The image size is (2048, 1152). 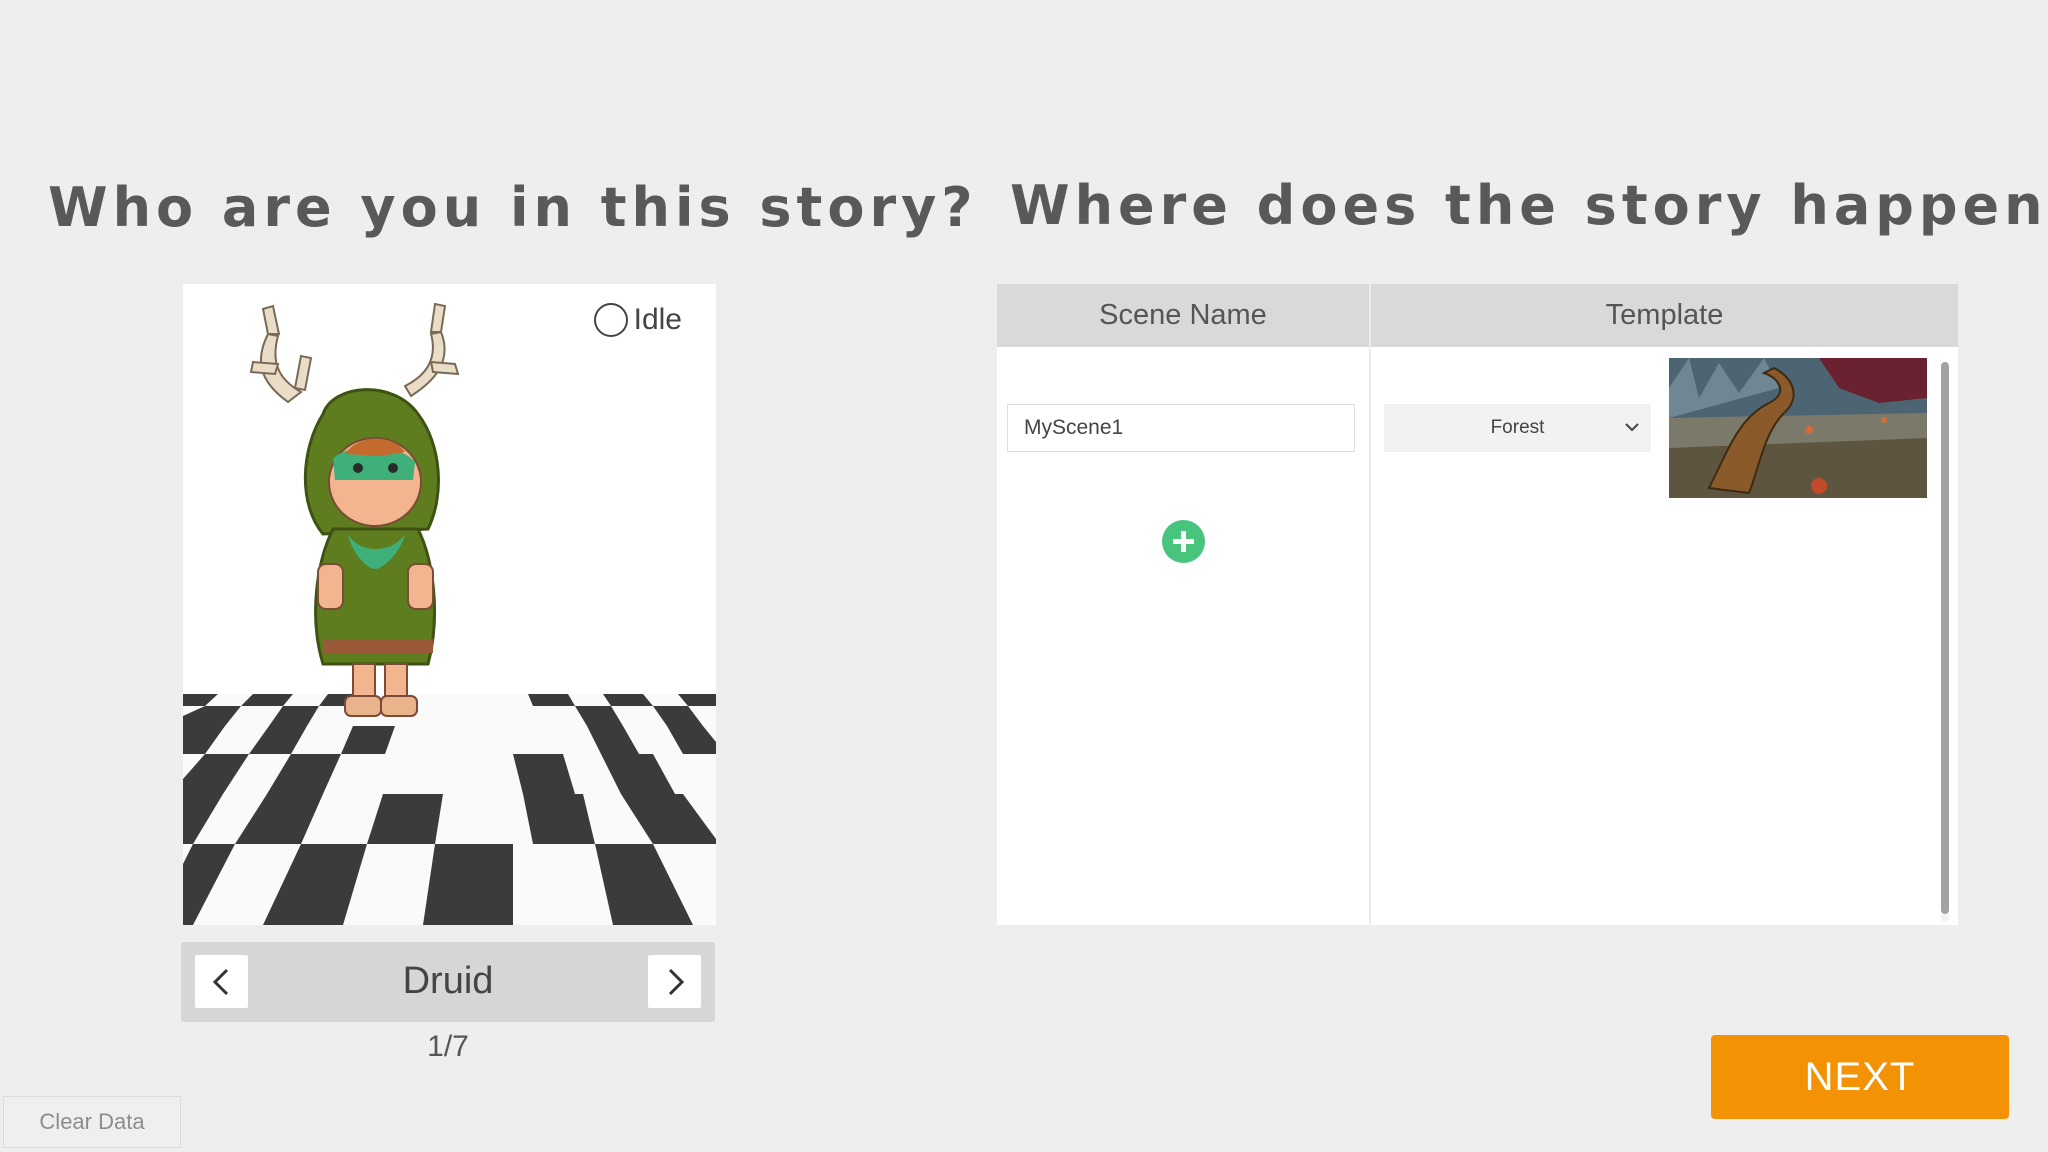 What do you see at coordinates (657, 319) in the screenshot?
I see `idle-label: Idle` at bounding box center [657, 319].